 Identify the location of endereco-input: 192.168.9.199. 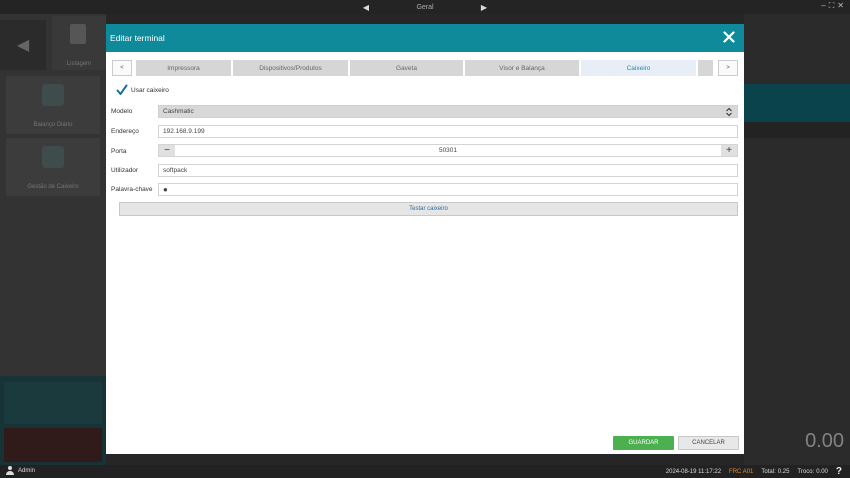
(448, 131).